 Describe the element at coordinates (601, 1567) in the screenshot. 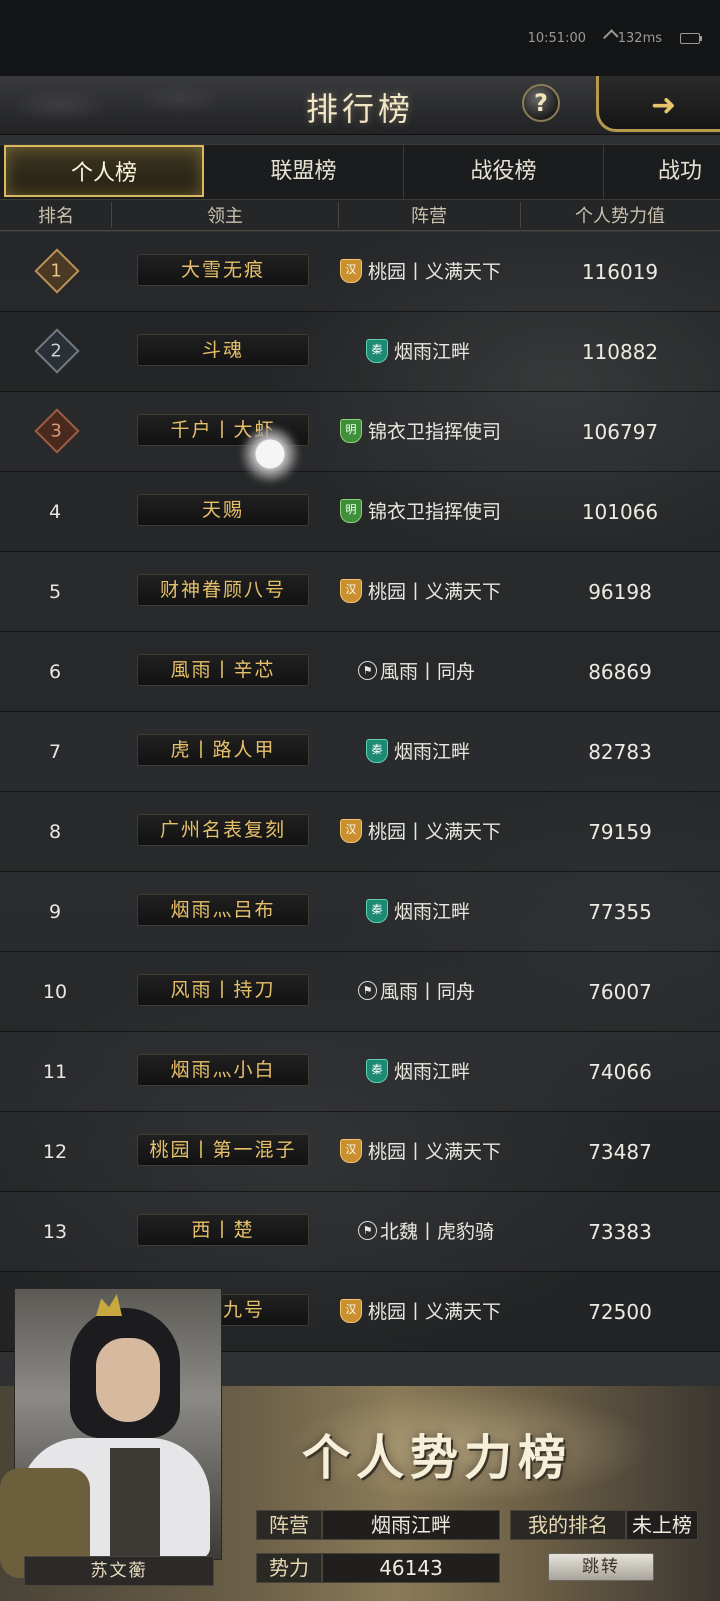

I see `jump-button: 跳转` at that location.